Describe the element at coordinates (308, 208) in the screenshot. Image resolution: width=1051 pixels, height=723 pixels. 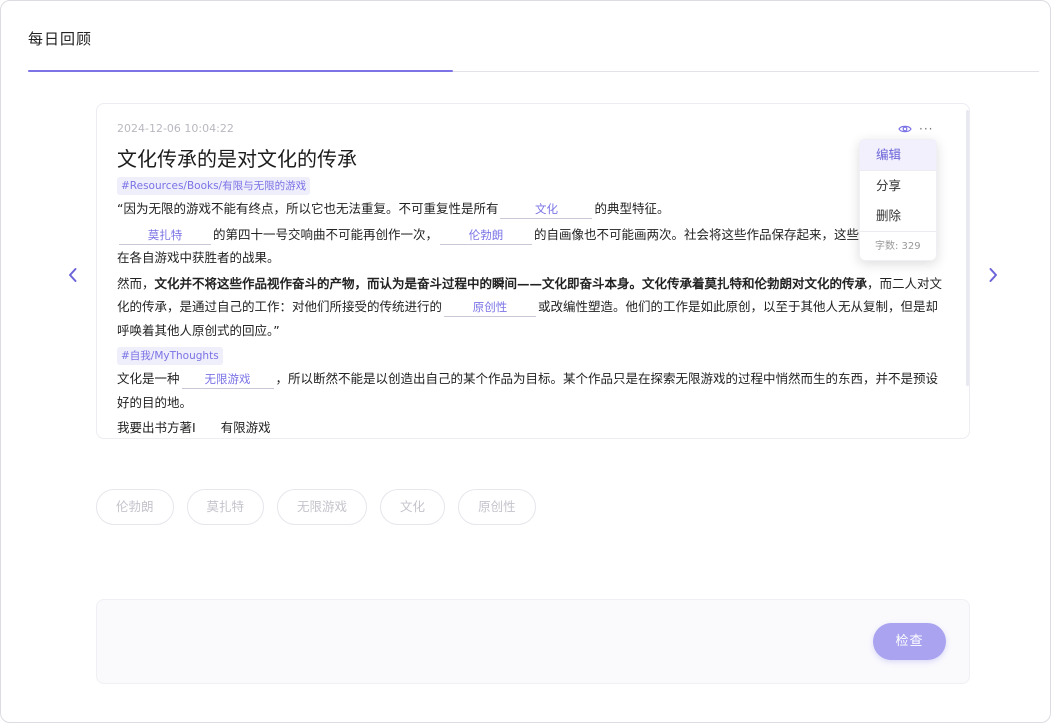
I see `text: “因为无限的游戏不能有终点，所以它也无法重复。不可重复性是所有` at that location.